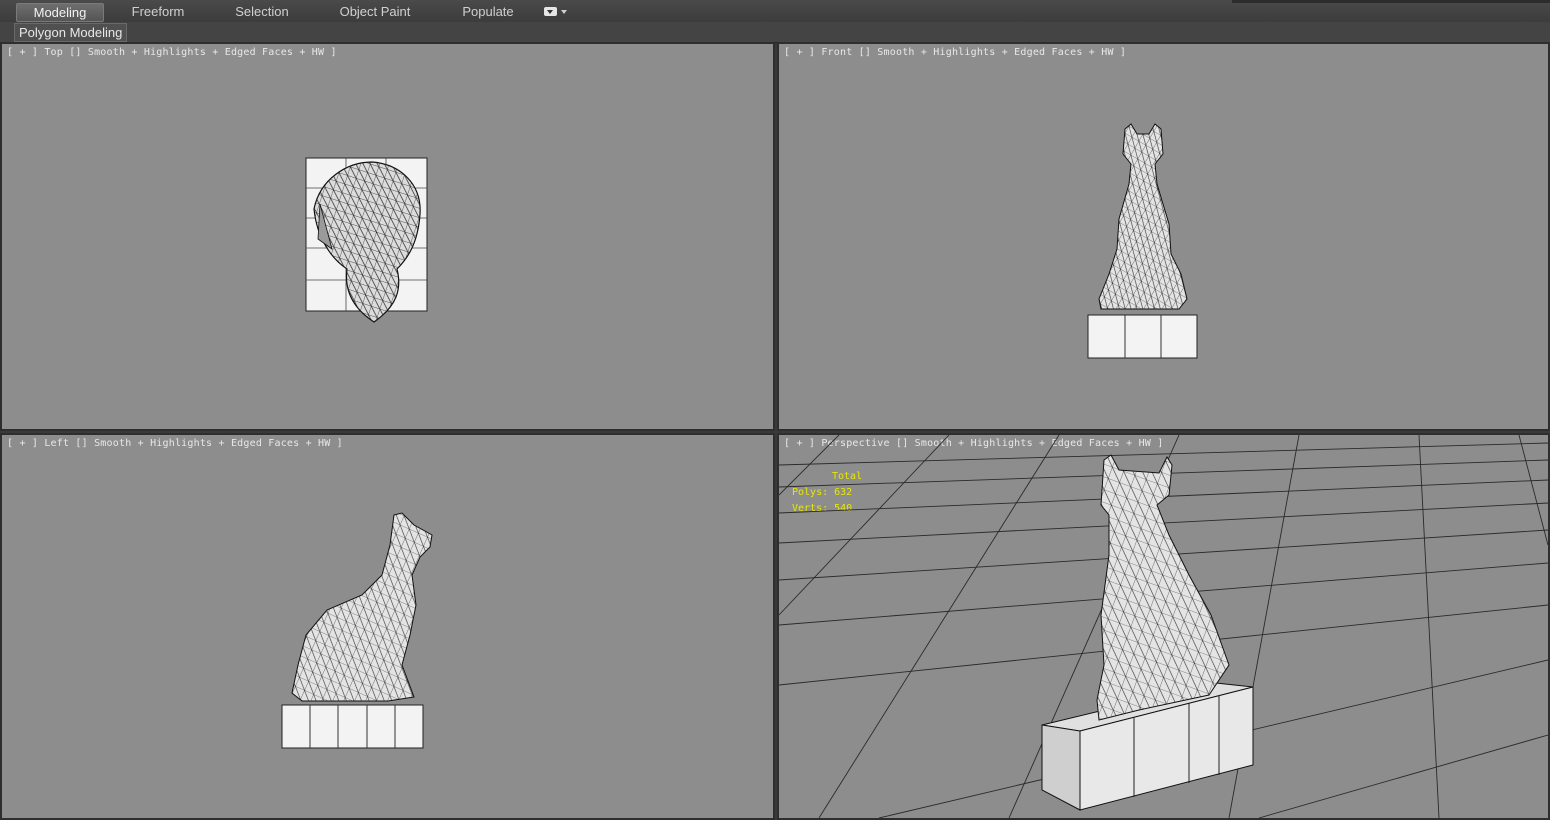  What do you see at coordinates (60, 12) in the screenshot?
I see `tab-modeling: Modeling` at bounding box center [60, 12].